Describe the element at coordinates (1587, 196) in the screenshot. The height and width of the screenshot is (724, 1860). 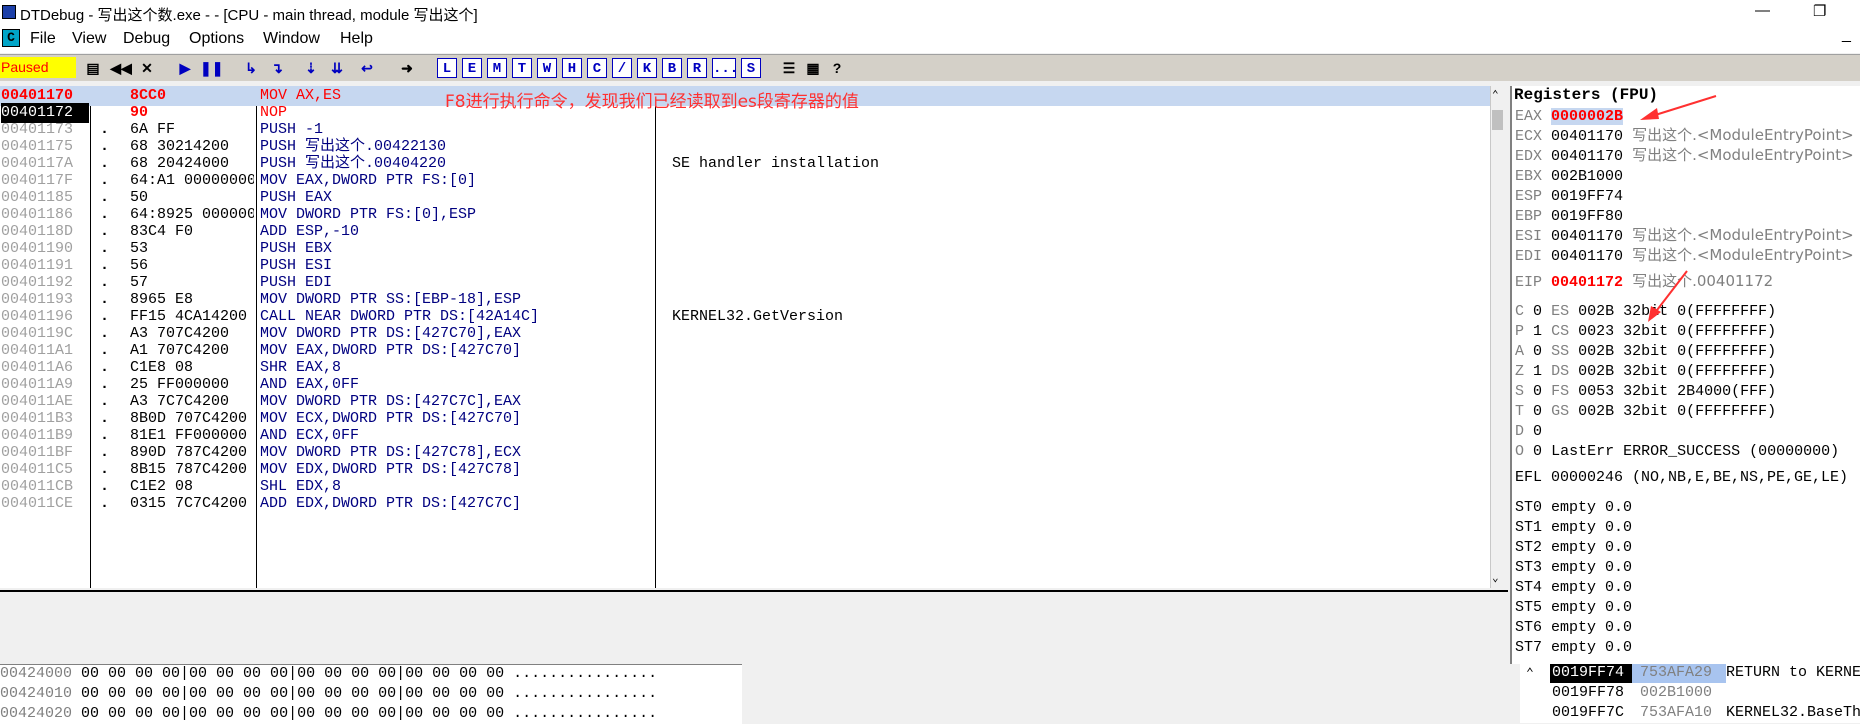
I see `register-value: 0019FF74` at that location.